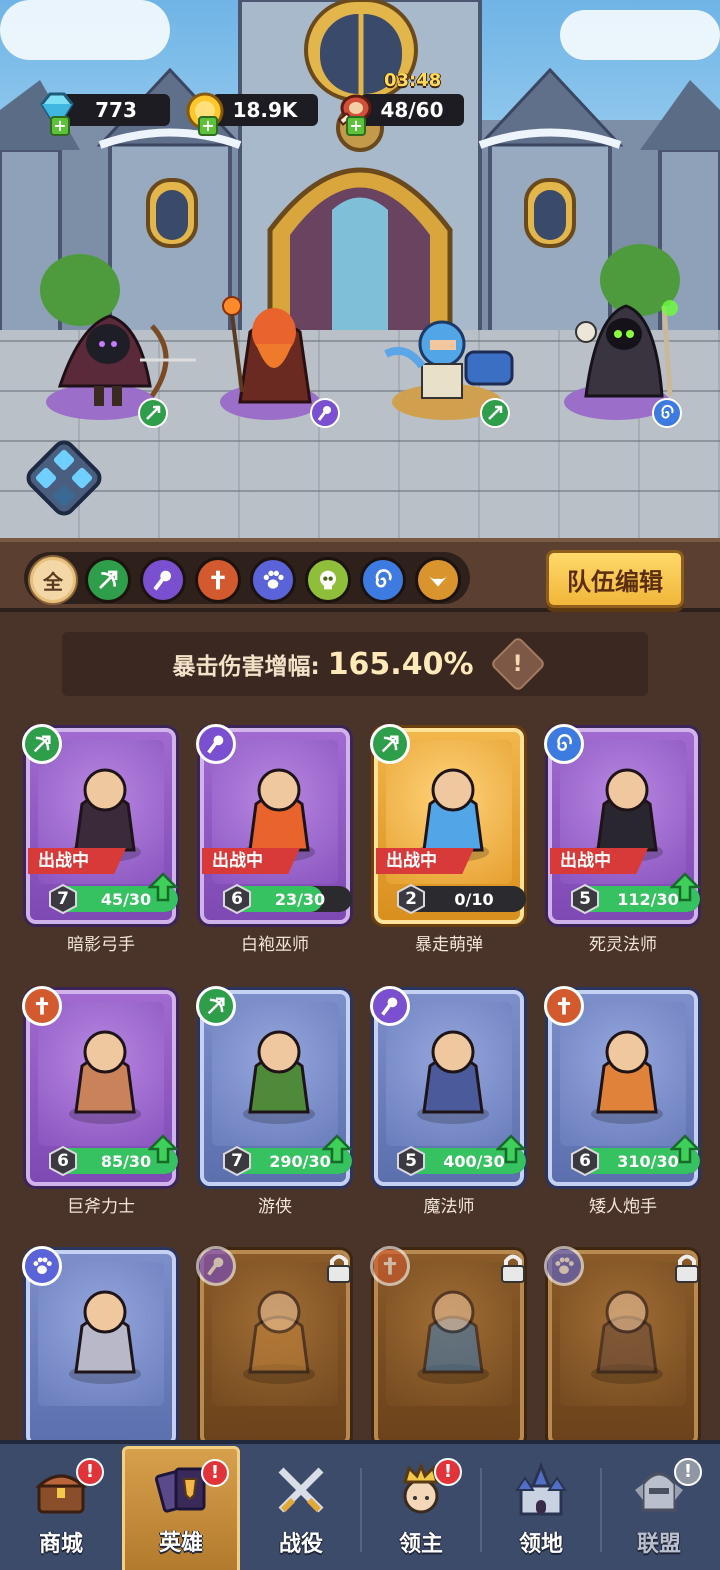  Describe the element at coordinates (540, 1544) in the screenshot. I see `nav-territory-label: 领地` at that location.